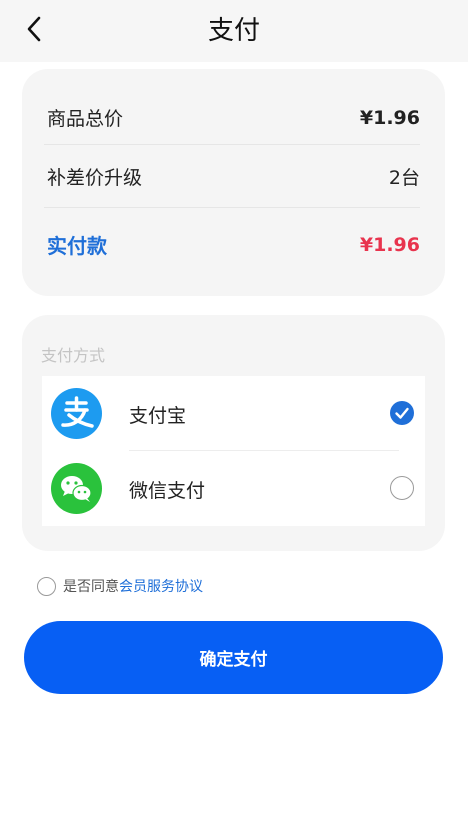  I want to click on payment-method-list: 支付宝 微信支付, so click(233, 451).